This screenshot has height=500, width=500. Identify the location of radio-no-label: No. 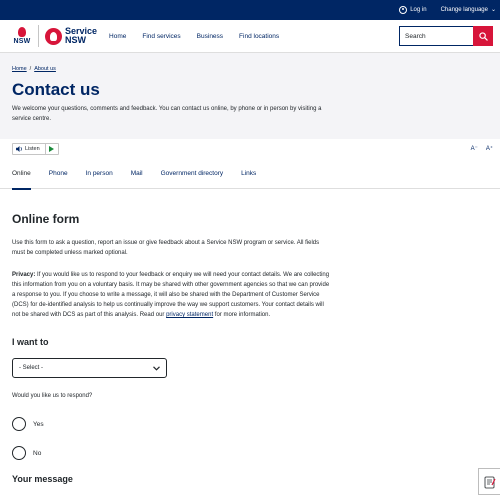
(37, 453).